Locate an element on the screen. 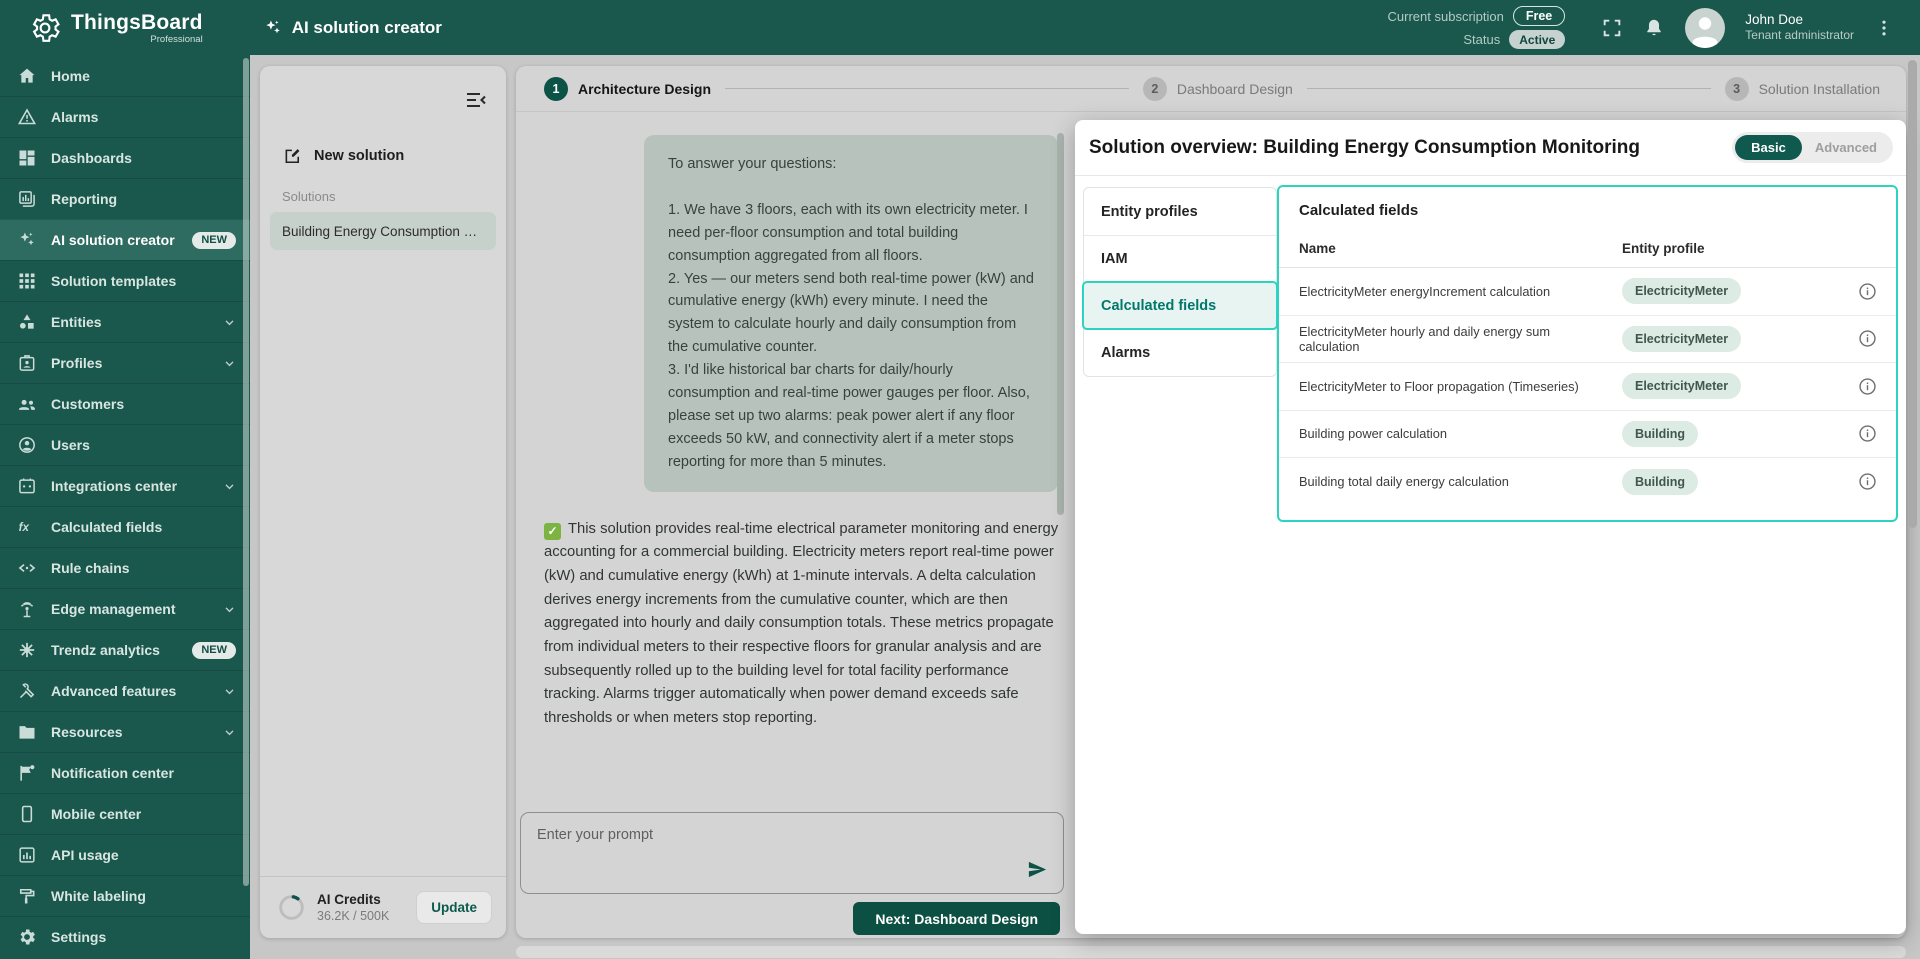 This screenshot has height=959, width=1920. sidebar-item-label: Dashboards is located at coordinates (91, 158).